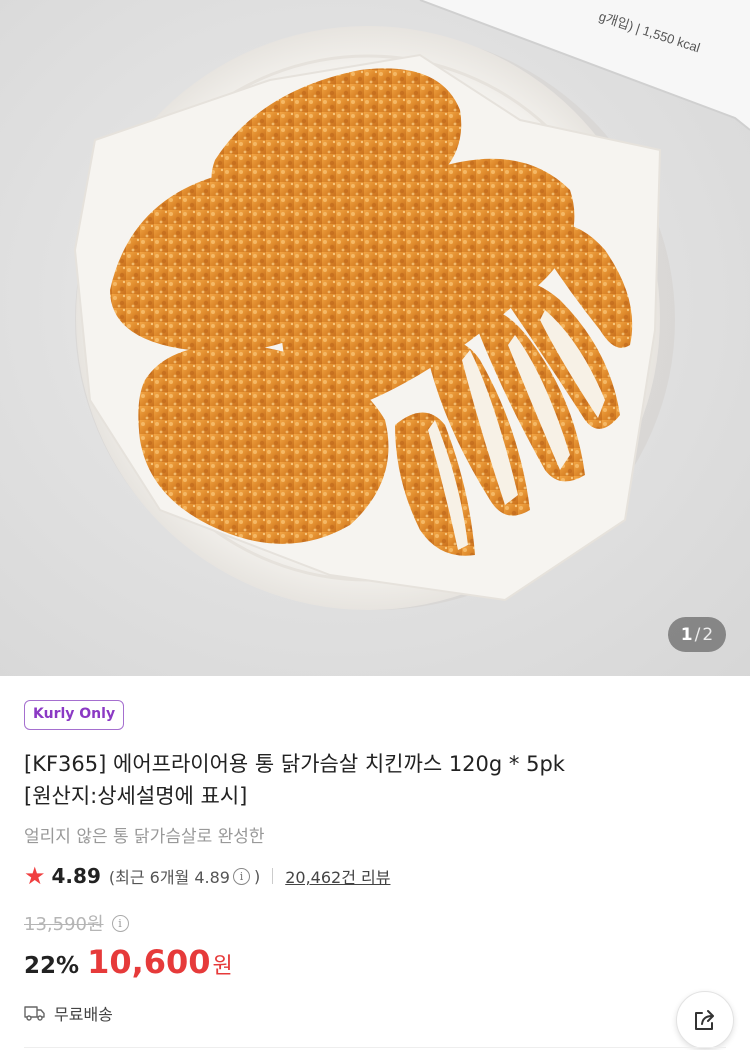  I want to click on page-total: 2, so click(708, 634).